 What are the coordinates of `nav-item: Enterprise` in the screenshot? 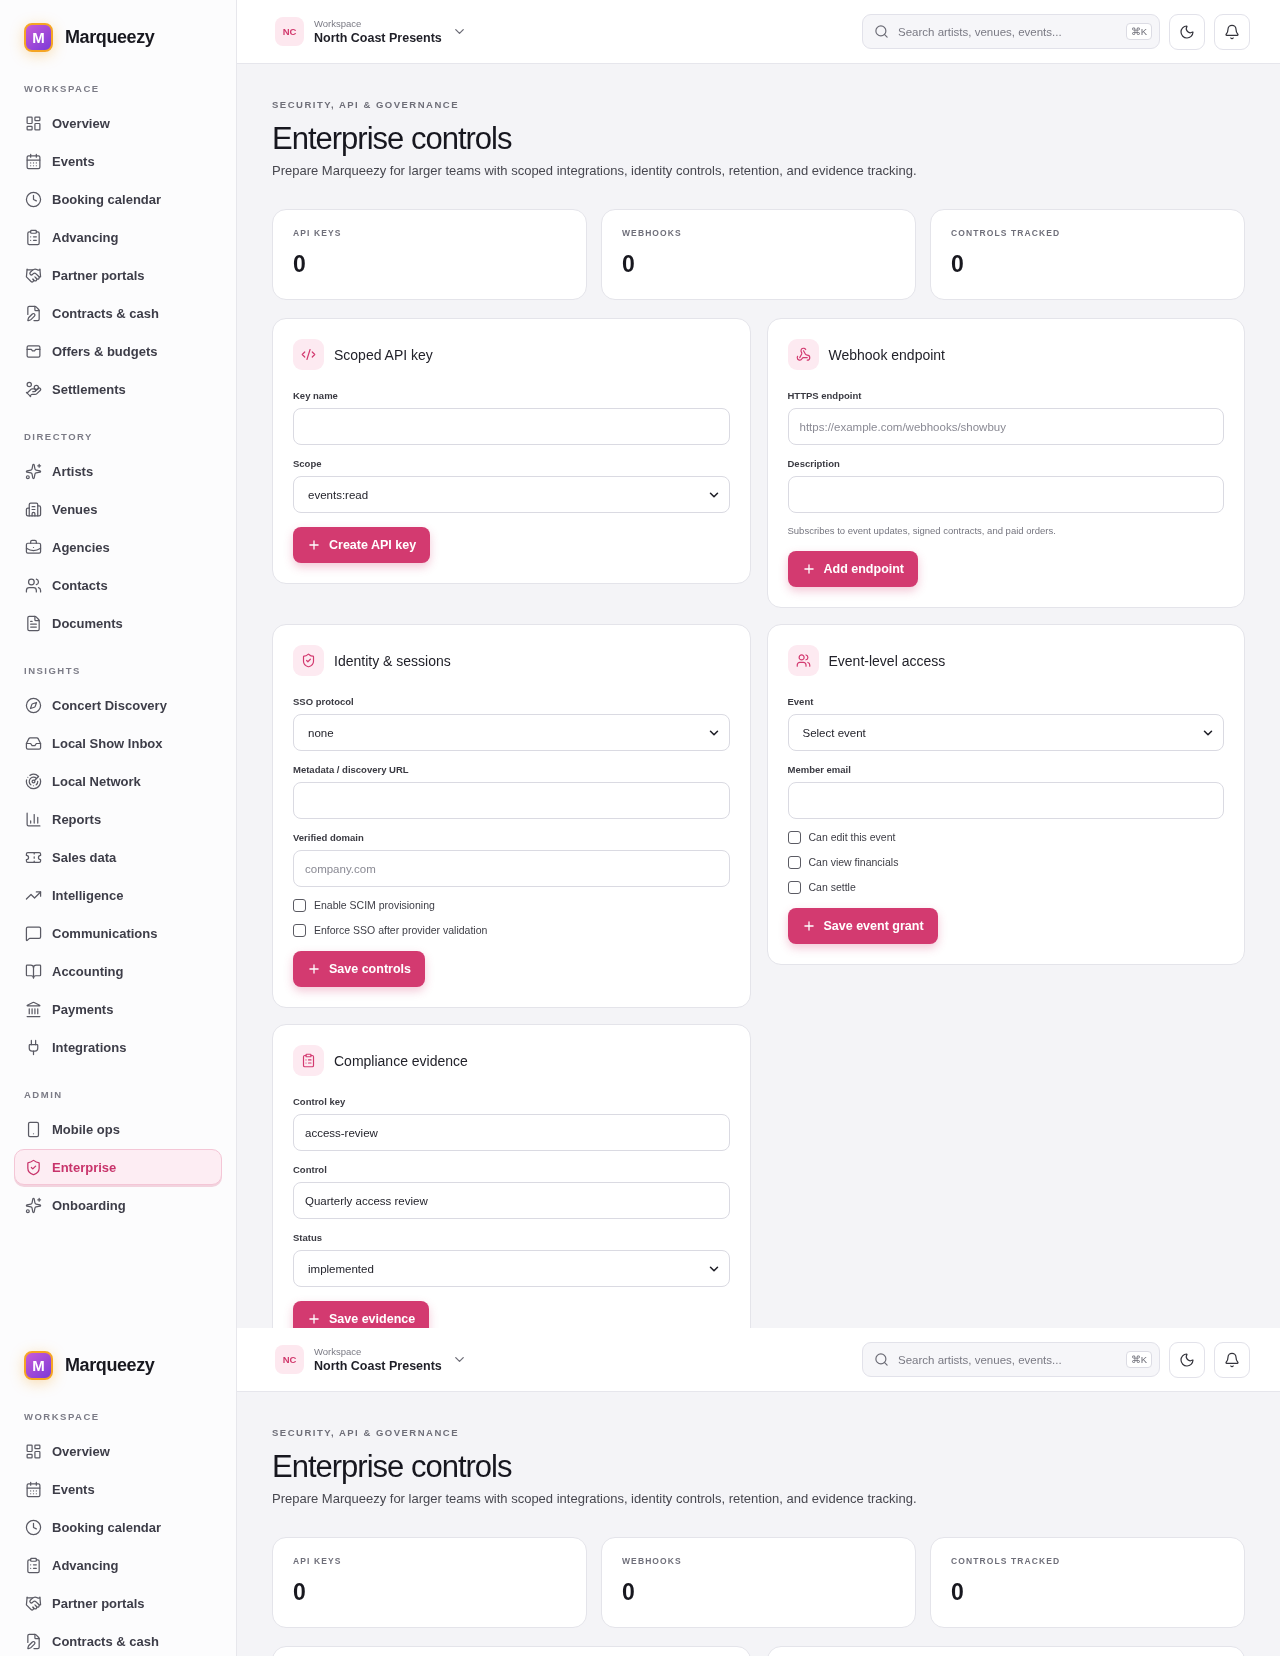 It's located at (118, 1167).